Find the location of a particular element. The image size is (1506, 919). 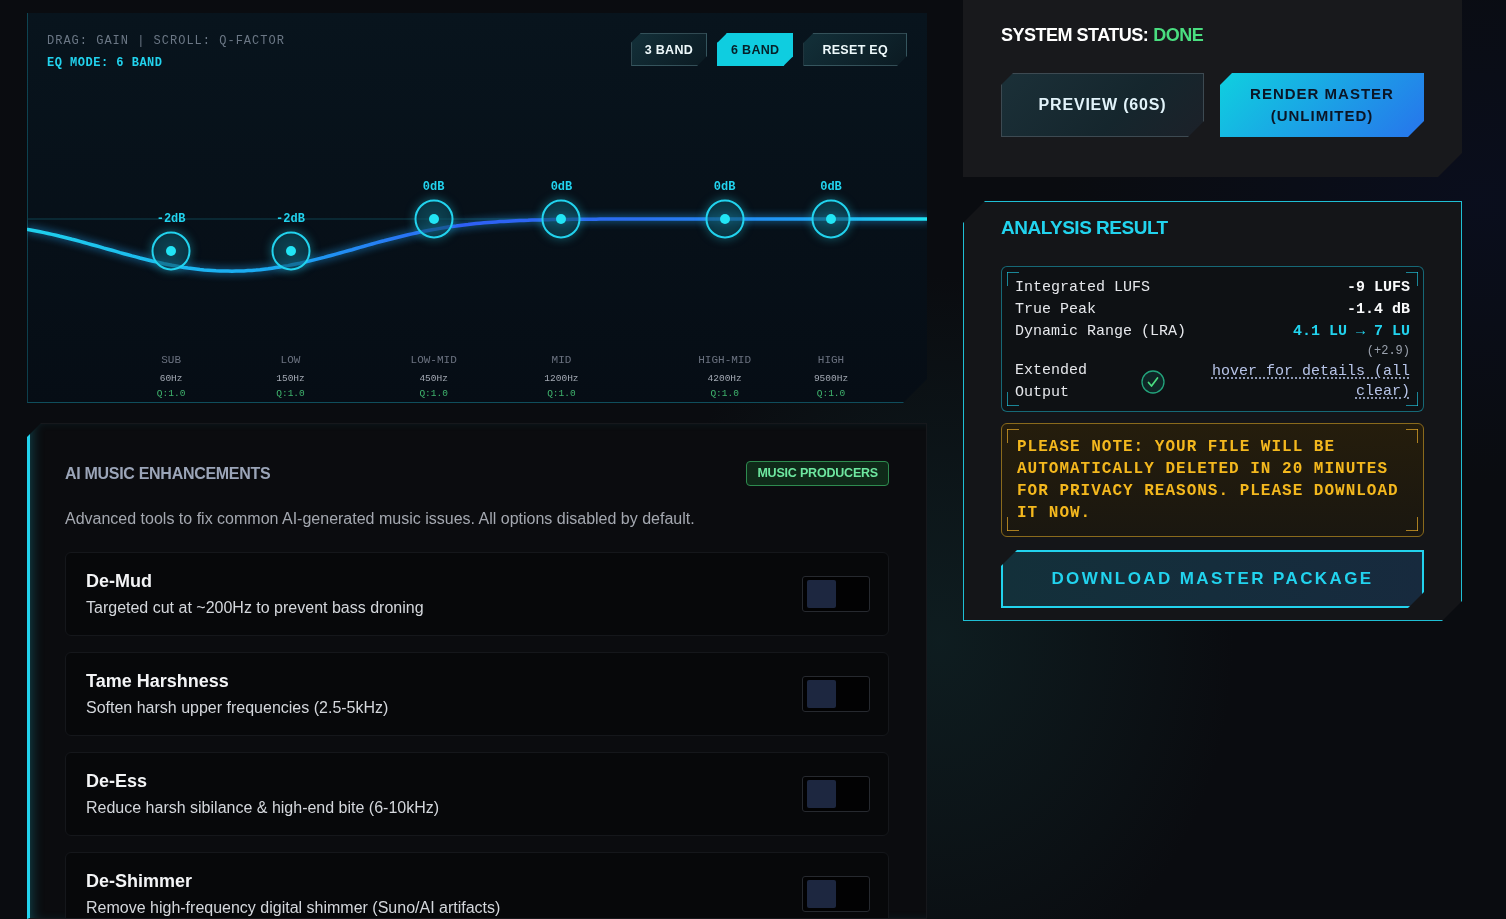

band-name: LOW is located at coordinates (290, 360).